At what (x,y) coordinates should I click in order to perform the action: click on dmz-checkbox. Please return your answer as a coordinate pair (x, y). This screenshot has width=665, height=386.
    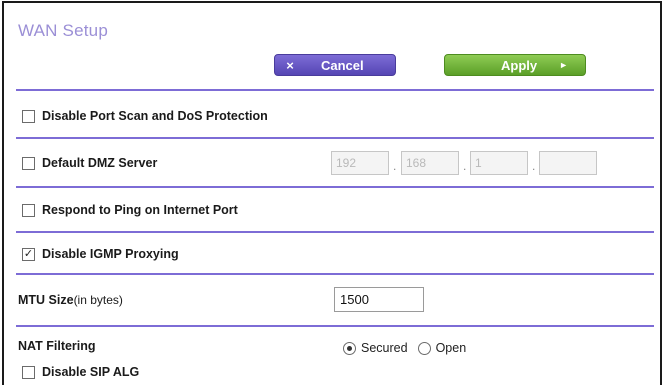
    Looking at the image, I should click on (28, 163).